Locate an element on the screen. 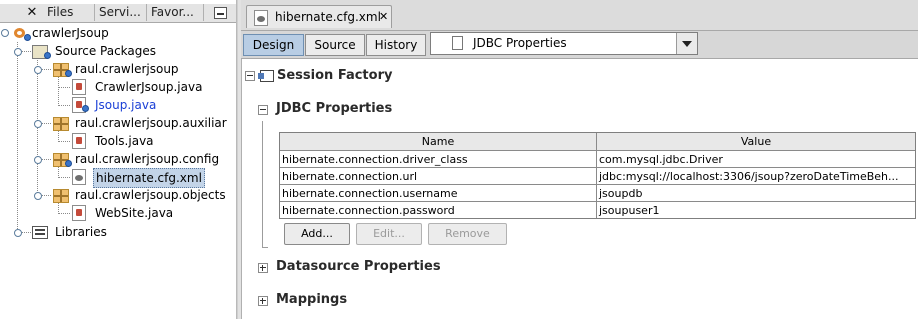  close-tab-icon: ✕ is located at coordinates (383, 17).